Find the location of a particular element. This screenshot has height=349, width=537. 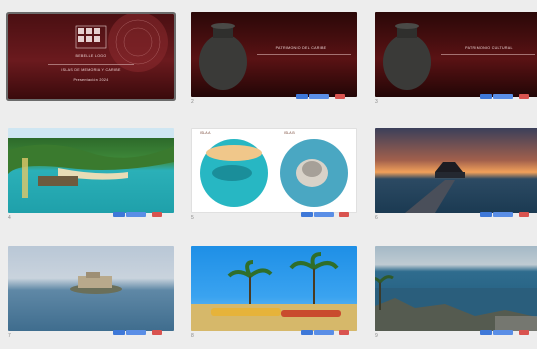

slide-2-divider is located at coordinates (304, 54).